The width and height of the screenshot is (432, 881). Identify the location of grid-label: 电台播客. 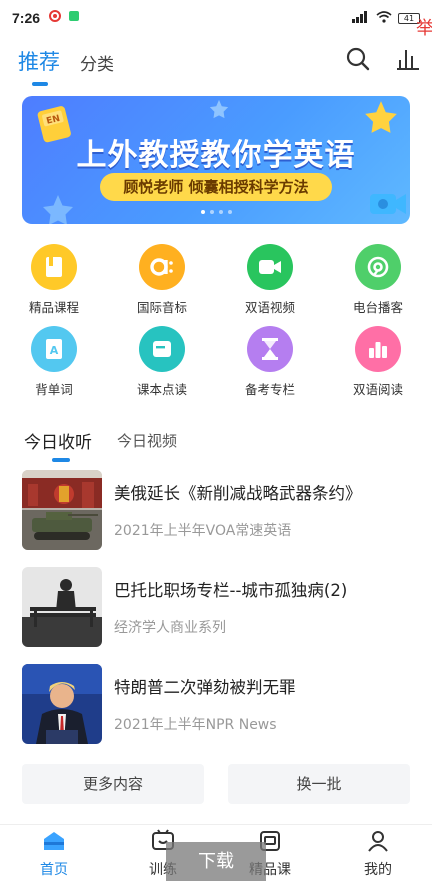
(377, 307).